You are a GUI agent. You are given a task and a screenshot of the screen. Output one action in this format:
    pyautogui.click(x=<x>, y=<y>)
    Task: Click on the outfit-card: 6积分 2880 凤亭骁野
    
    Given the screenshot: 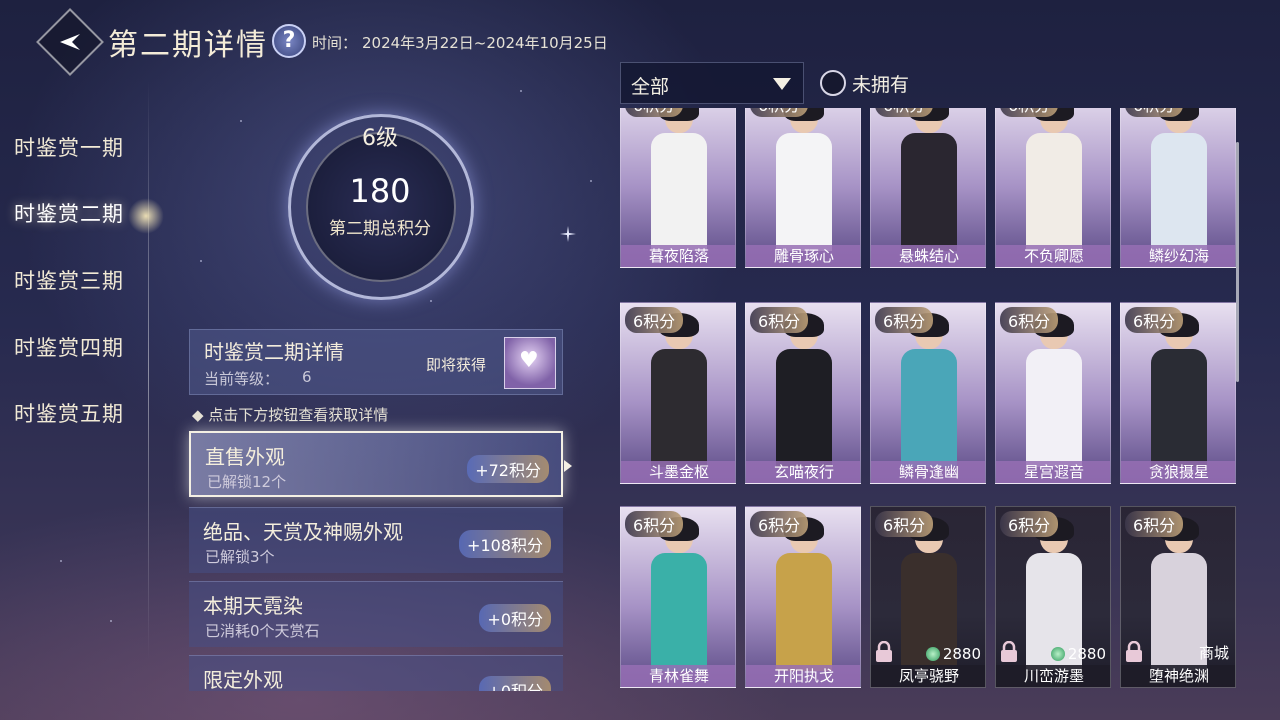 What is the action you would take?
    pyautogui.click(x=928, y=597)
    